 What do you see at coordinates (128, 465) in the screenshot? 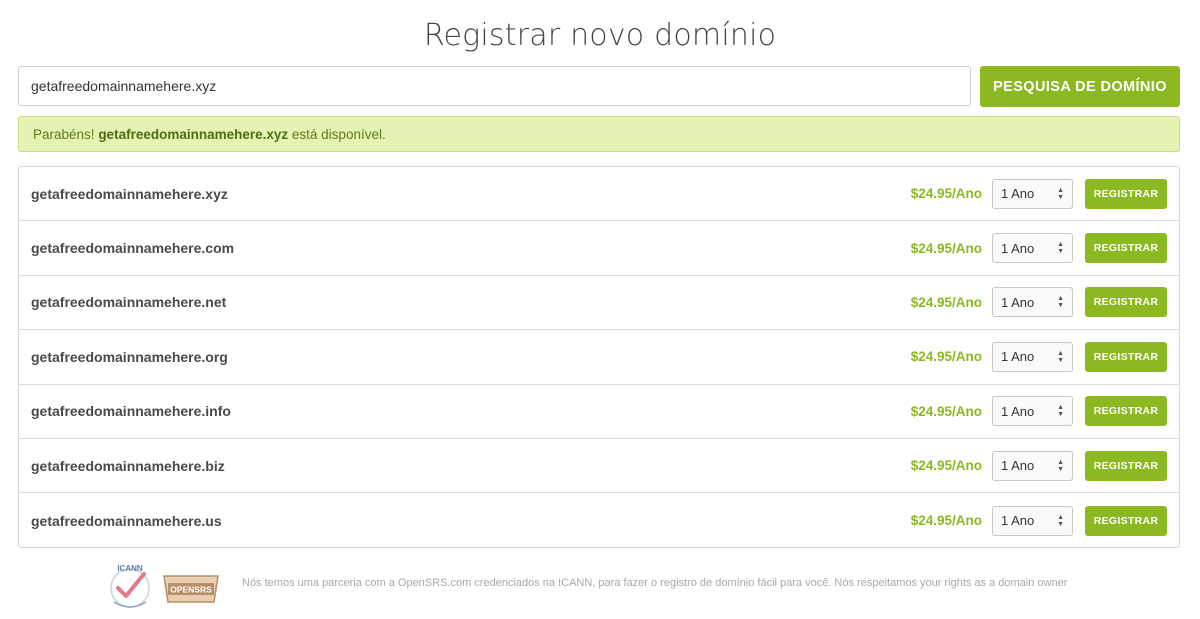
I see `domain-name: getafreedomainnamehere.biz` at bounding box center [128, 465].